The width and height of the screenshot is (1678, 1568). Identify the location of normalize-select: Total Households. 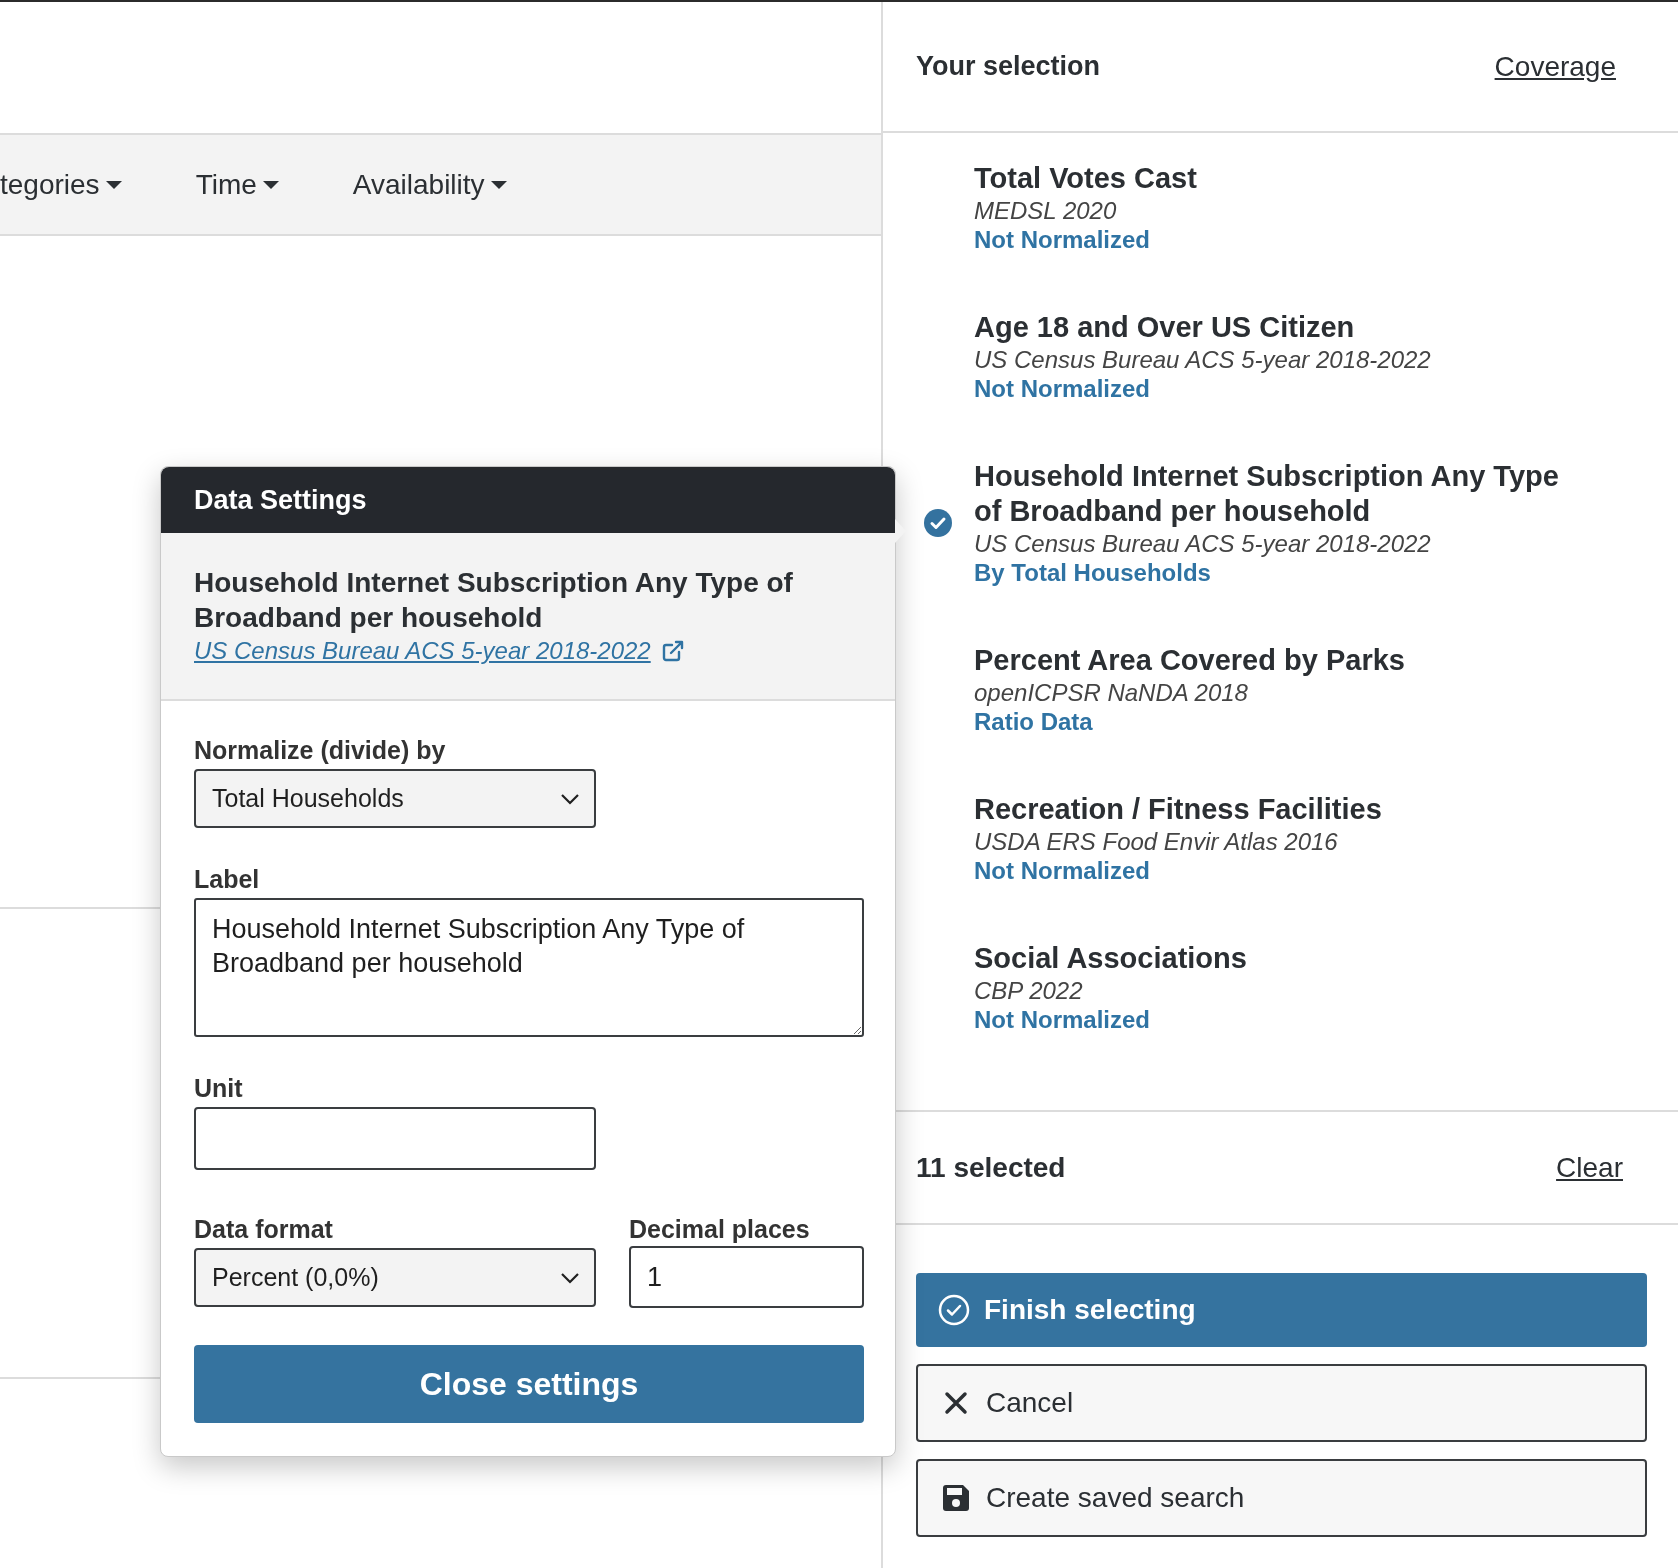
(395, 798).